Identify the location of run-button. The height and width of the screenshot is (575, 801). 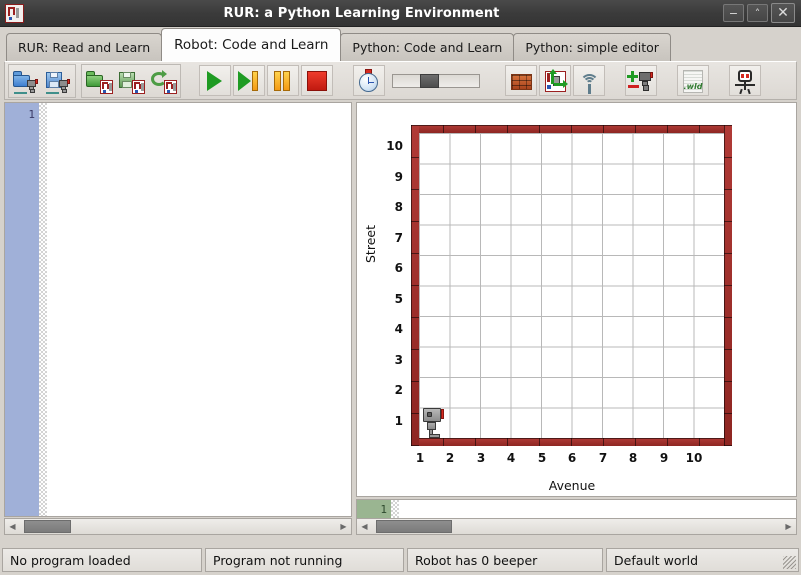
(215, 80).